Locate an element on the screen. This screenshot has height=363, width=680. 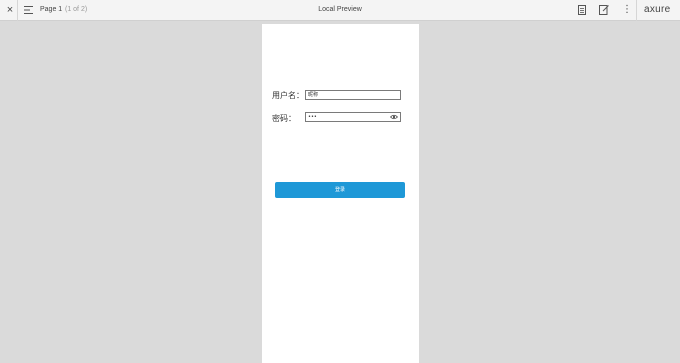
inspect-icon is located at coordinates (604, 10).